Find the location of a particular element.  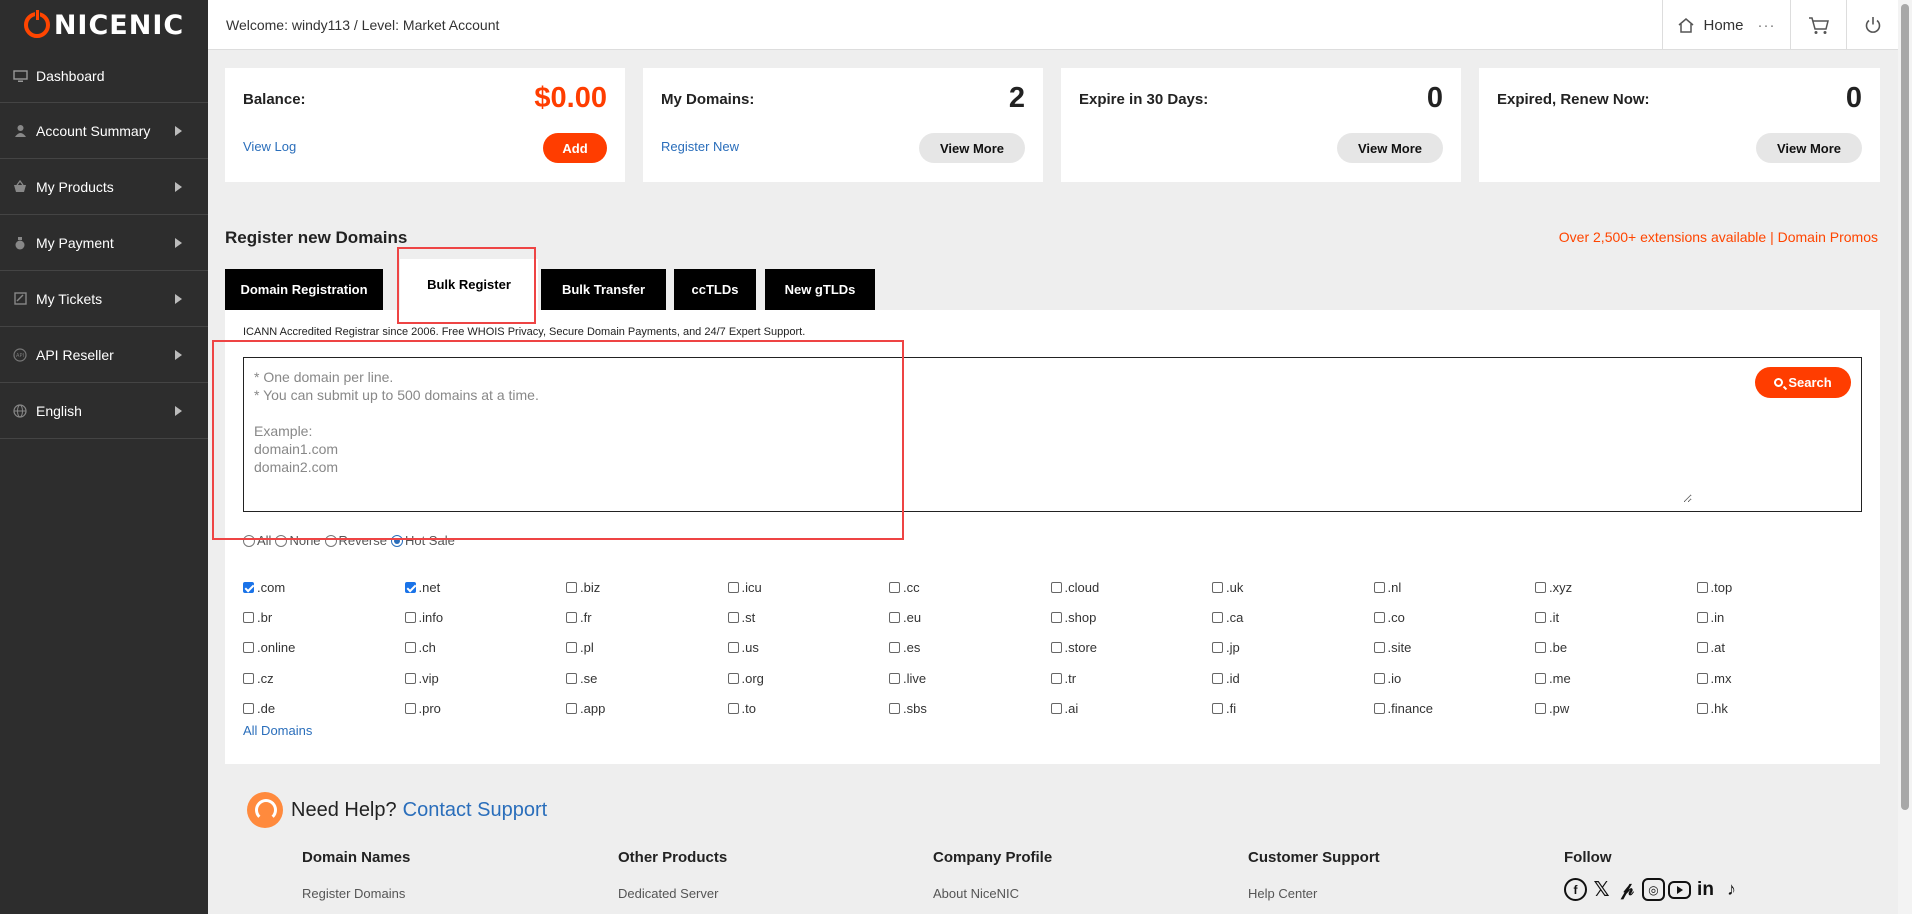

footer-link: Dedicated Server is located at coordinates (672, 893).